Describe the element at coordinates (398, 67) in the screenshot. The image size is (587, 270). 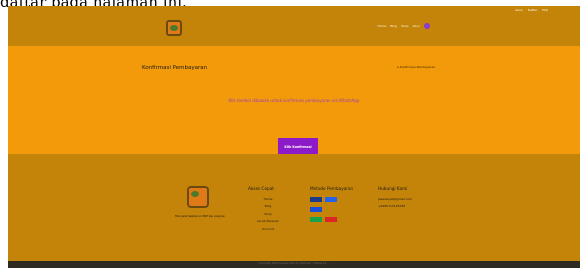
I see `home-icon: ⌂` at that location.